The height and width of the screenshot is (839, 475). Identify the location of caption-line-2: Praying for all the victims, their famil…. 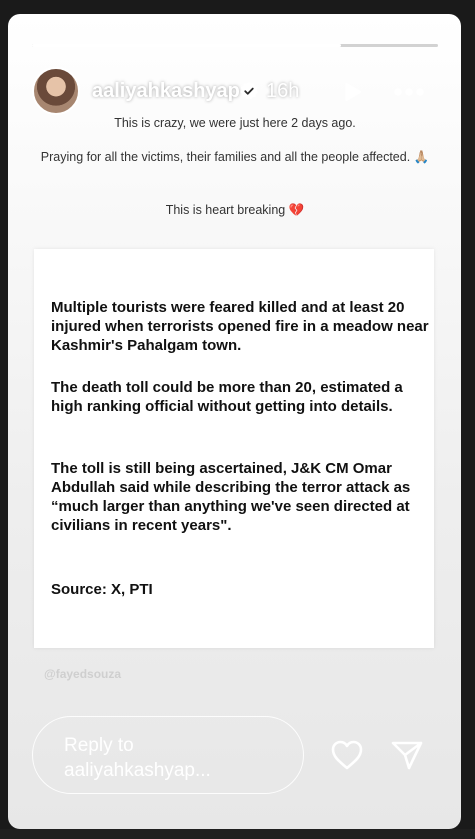
(235, 157).